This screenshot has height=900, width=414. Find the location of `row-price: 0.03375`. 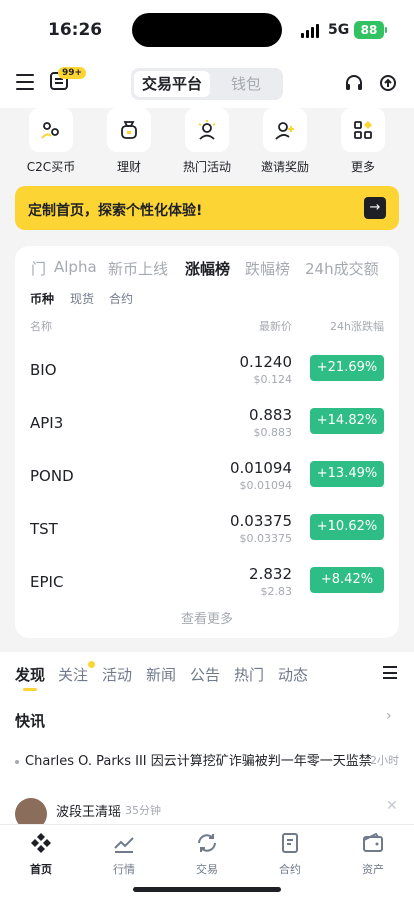

row-price: 0.03375 is located at coordinates (260, 521).